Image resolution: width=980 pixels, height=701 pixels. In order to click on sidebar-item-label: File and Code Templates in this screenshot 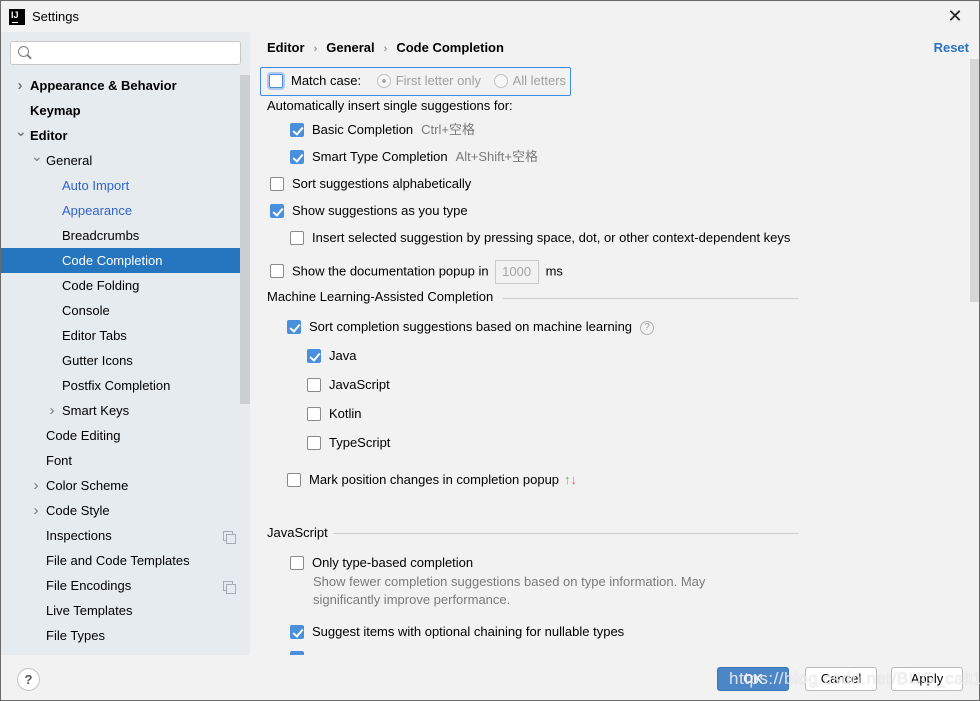, I will do `click(118, 560)`.